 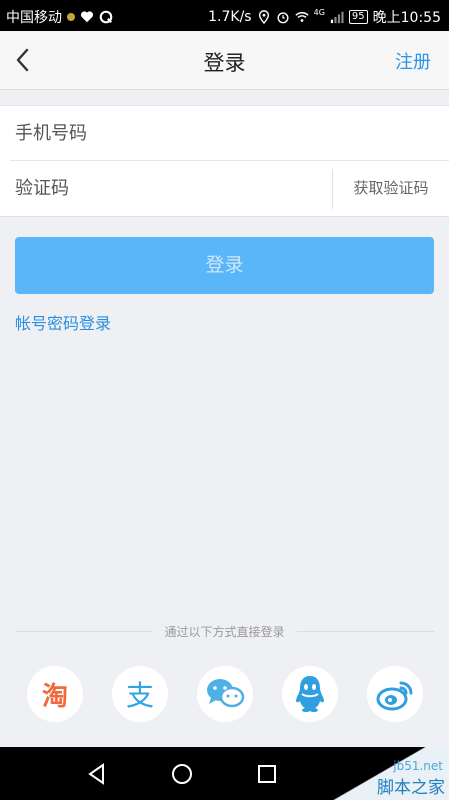 What do you see at coordinates (319, 12) in the screenshot?
I see `network-type: 4G` at bounding box center [319, 12].